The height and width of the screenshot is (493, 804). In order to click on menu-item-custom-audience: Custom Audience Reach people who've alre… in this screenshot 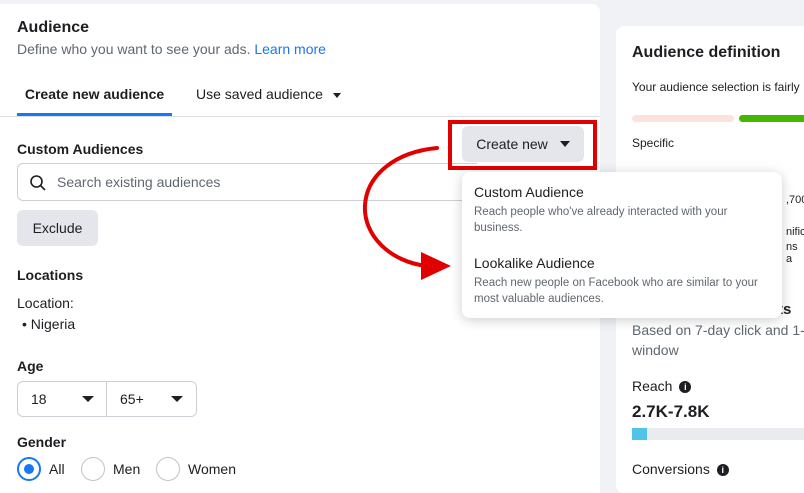, I will do `click(624, 210)`.